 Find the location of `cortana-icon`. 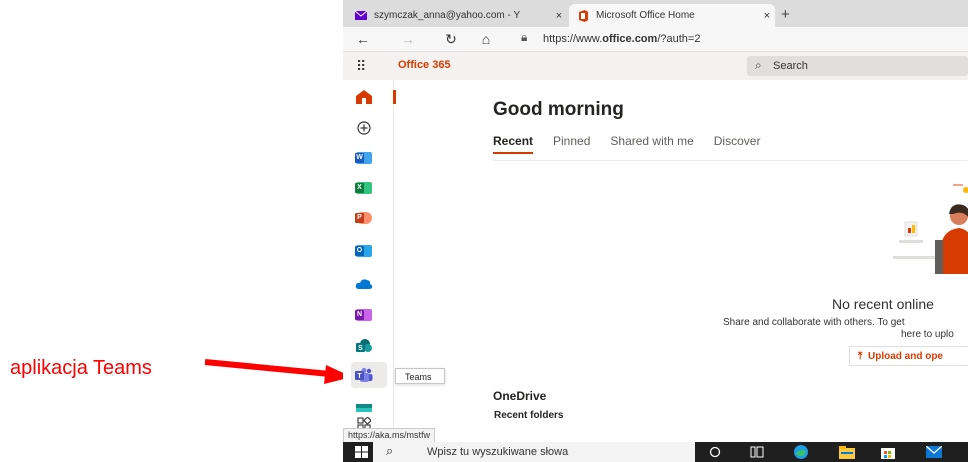

cortana-icon is located at coordinates (715, 452).